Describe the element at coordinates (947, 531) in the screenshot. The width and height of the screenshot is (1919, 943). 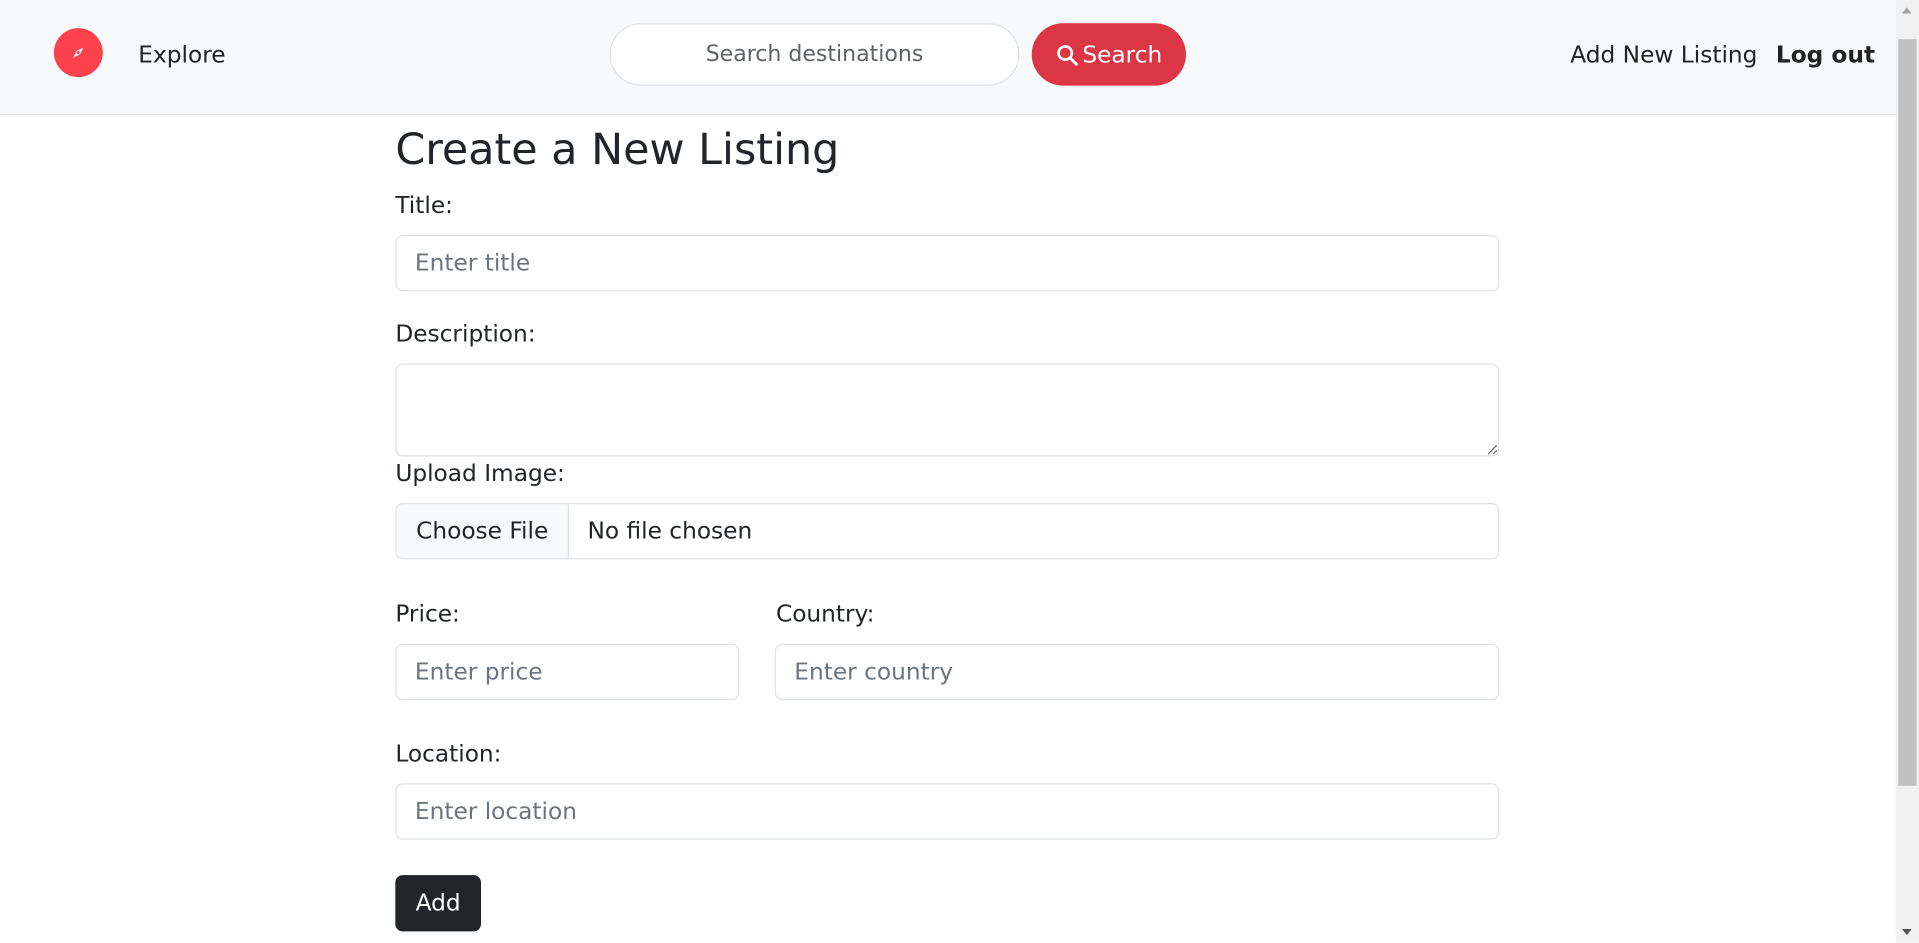
I see `image-file-input: Choose File No file chosen` at that location.